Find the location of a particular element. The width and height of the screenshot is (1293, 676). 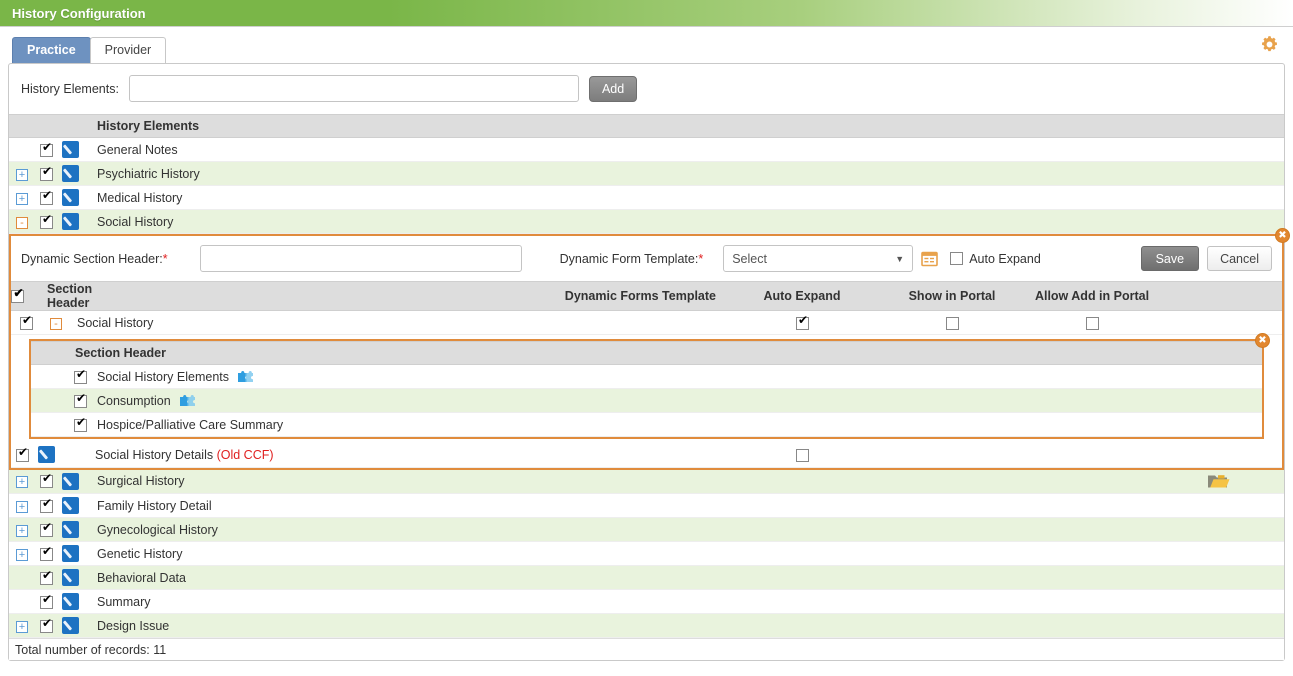

allow-add-in-portal-checkbox is located at coordinates (1092, 323).